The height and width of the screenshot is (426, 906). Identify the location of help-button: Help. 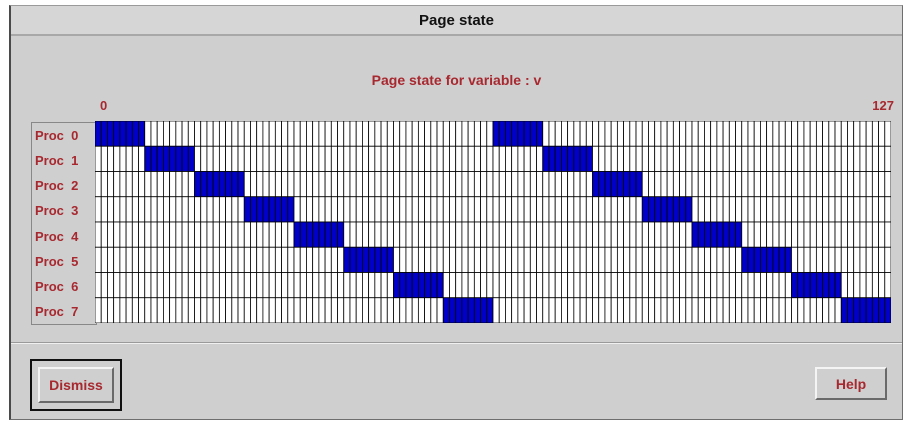
(851, 383).